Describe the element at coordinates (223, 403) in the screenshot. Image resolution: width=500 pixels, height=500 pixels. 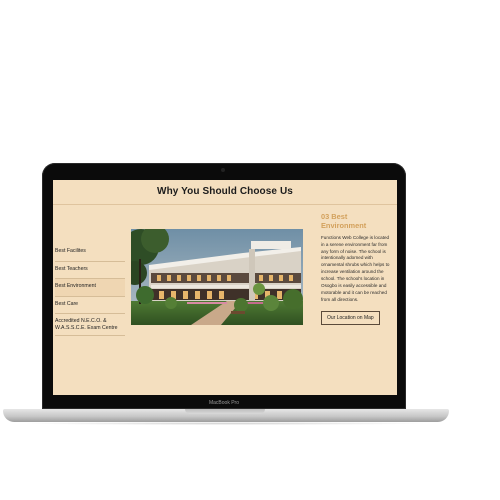
I see `device-label: MacBook Pro` at that location.